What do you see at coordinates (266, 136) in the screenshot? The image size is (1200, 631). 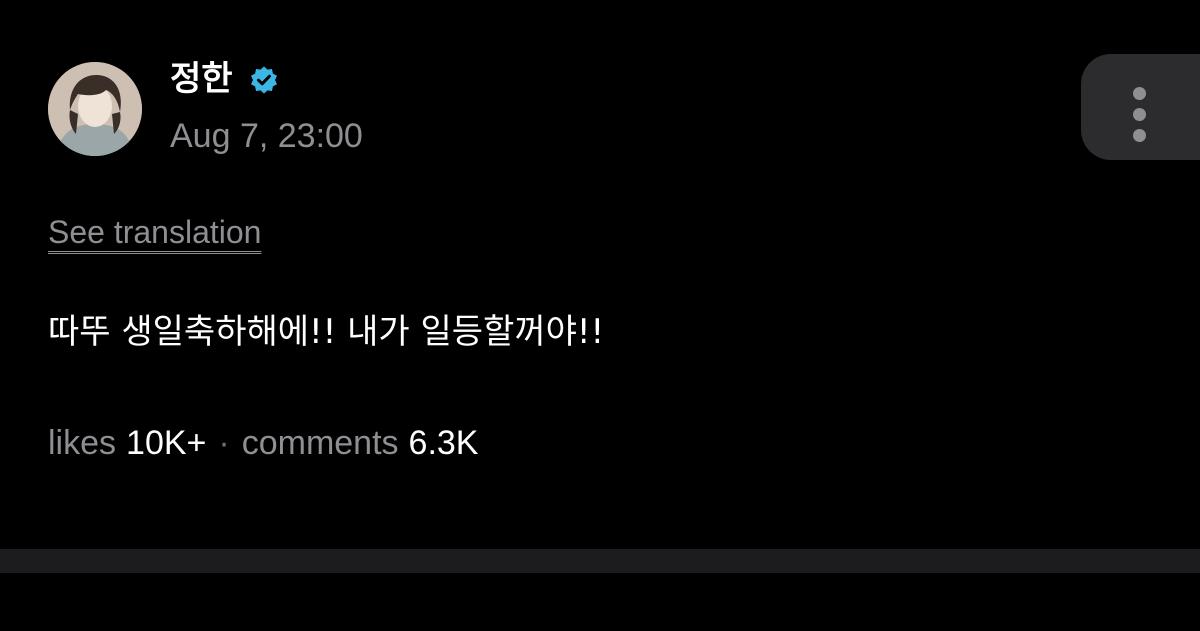 I see `post-timestamp: Aug 7, 23:00` at bounding box center [266, 136].